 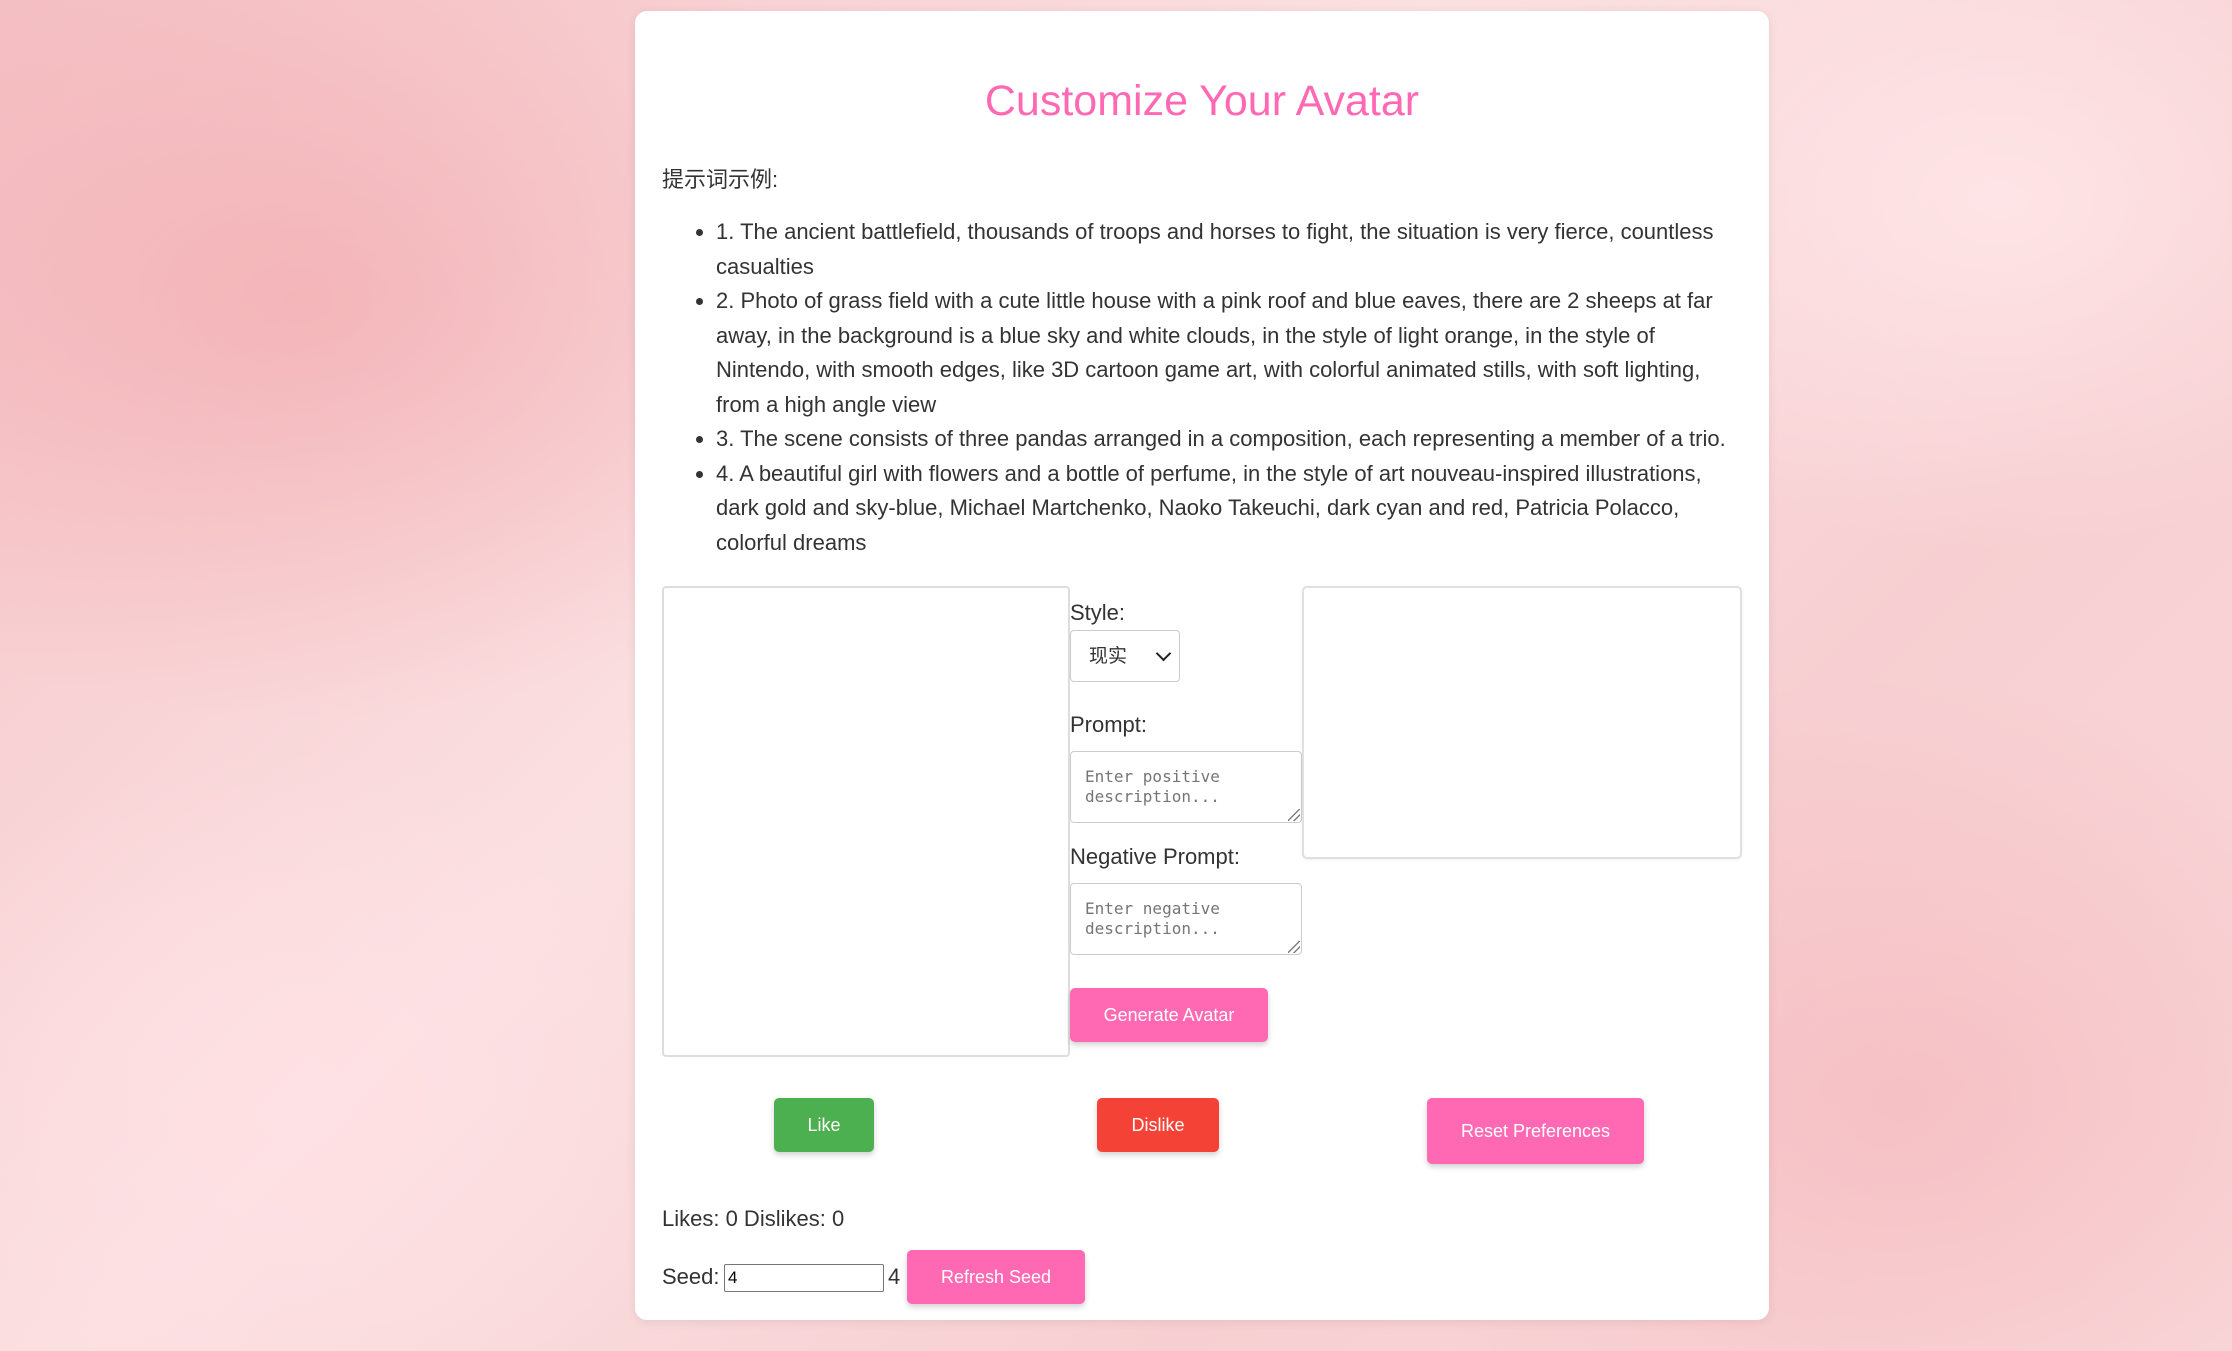 What do you see at coordinates (1098, 612) in the screenshot?
I see `style-label: Style:` at bounding box center [1098, 612].